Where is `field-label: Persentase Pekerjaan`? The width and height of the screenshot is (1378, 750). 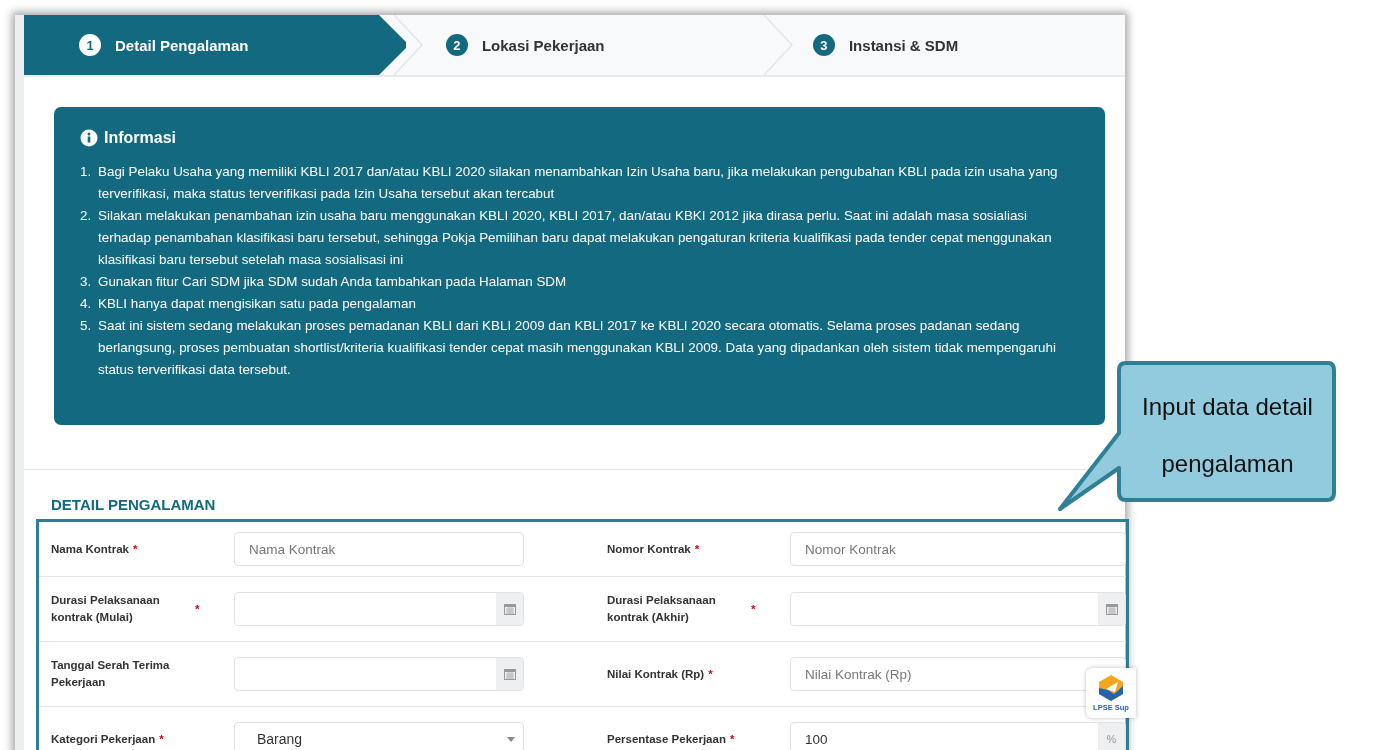 field-label: Persentase Pekerjaan is located at coordinates (666, 739).